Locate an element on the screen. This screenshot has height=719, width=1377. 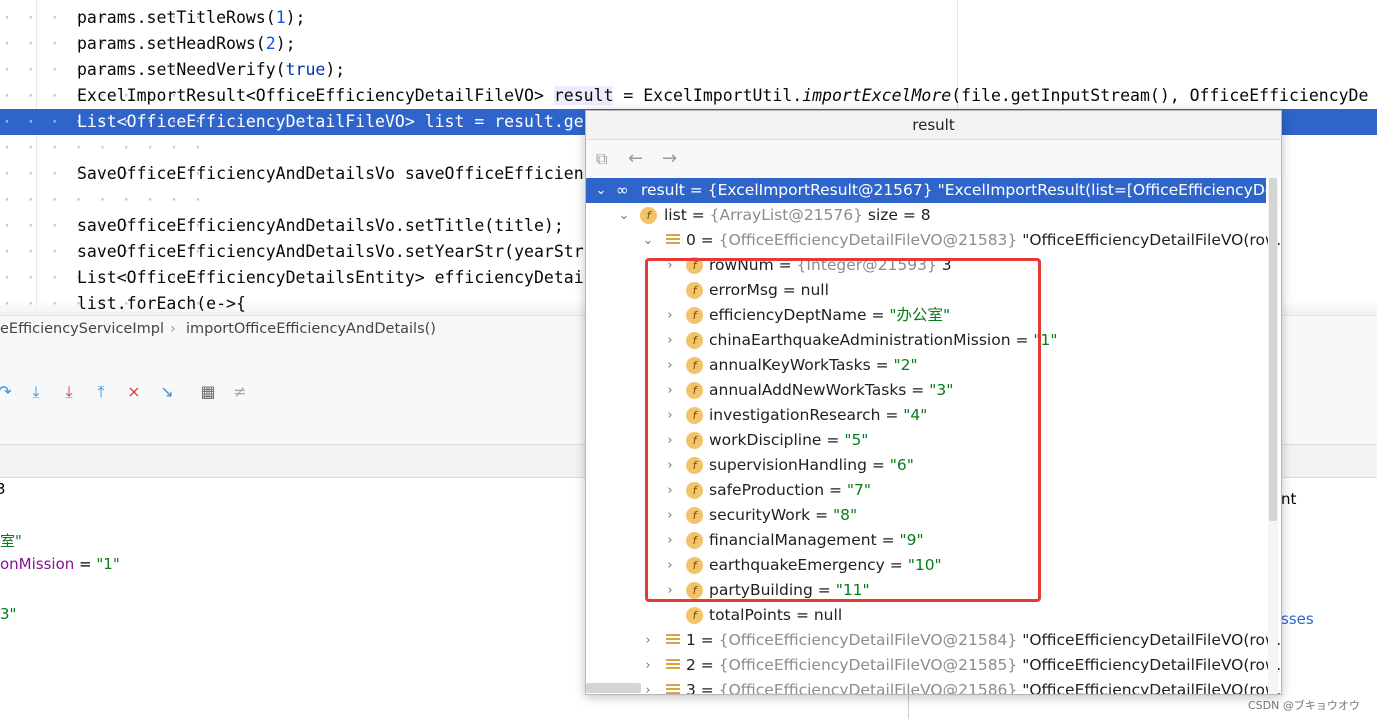
back-arrow-icon: ← is located at coordinates (635, 159).